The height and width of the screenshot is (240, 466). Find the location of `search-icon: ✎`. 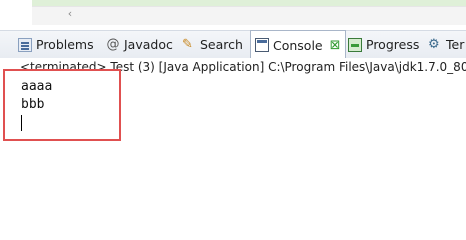

search-icon: ✎ is located at coordinates (187, 44).